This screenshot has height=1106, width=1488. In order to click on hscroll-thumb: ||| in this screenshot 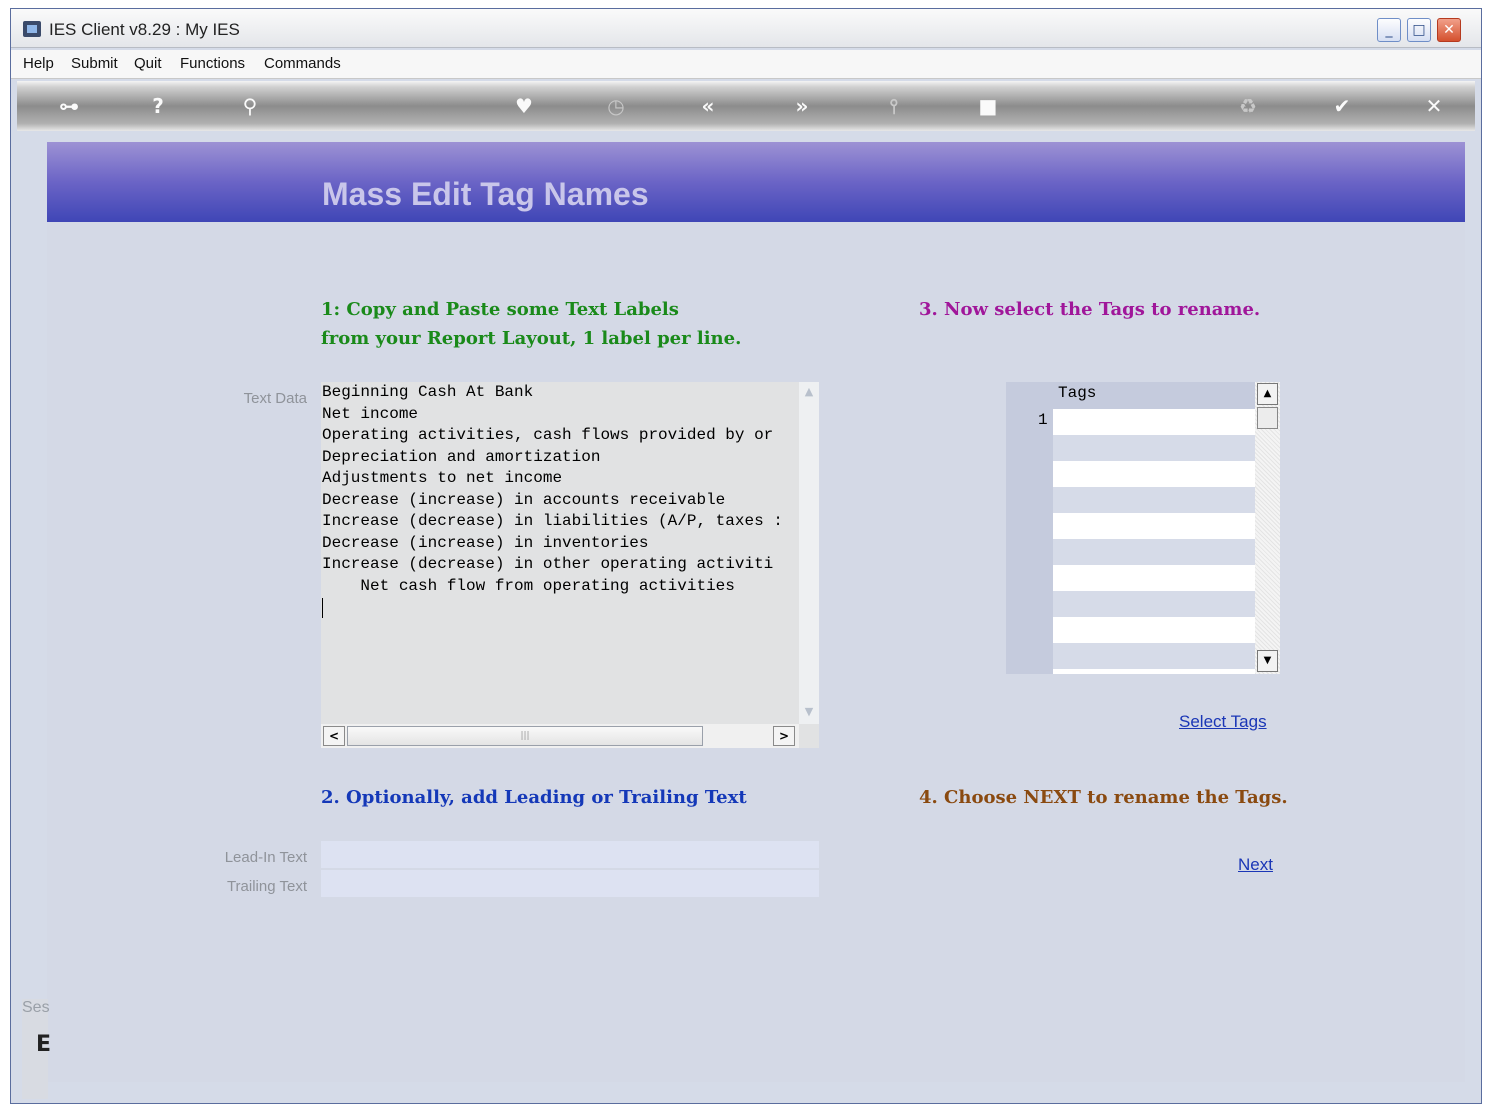, I will do `click(525, 736)`.